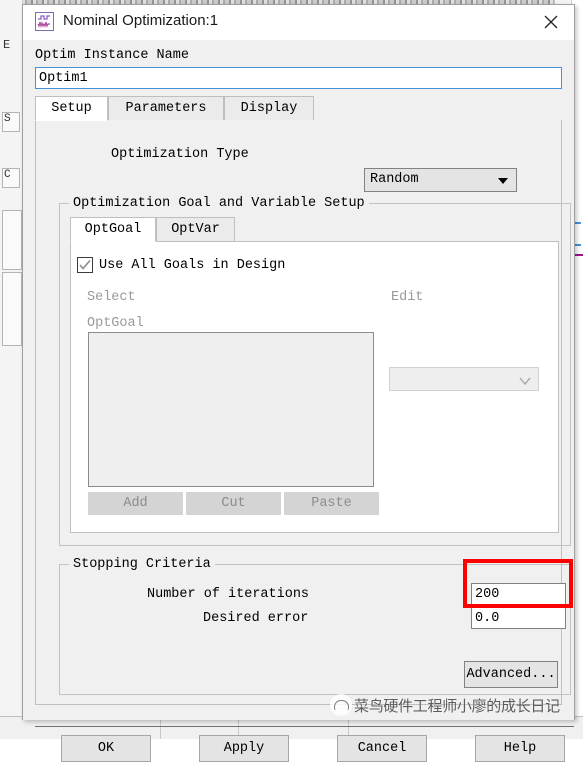 The image size is (583, 762). I want to click on paste-button: Paste, so click(331, 503).